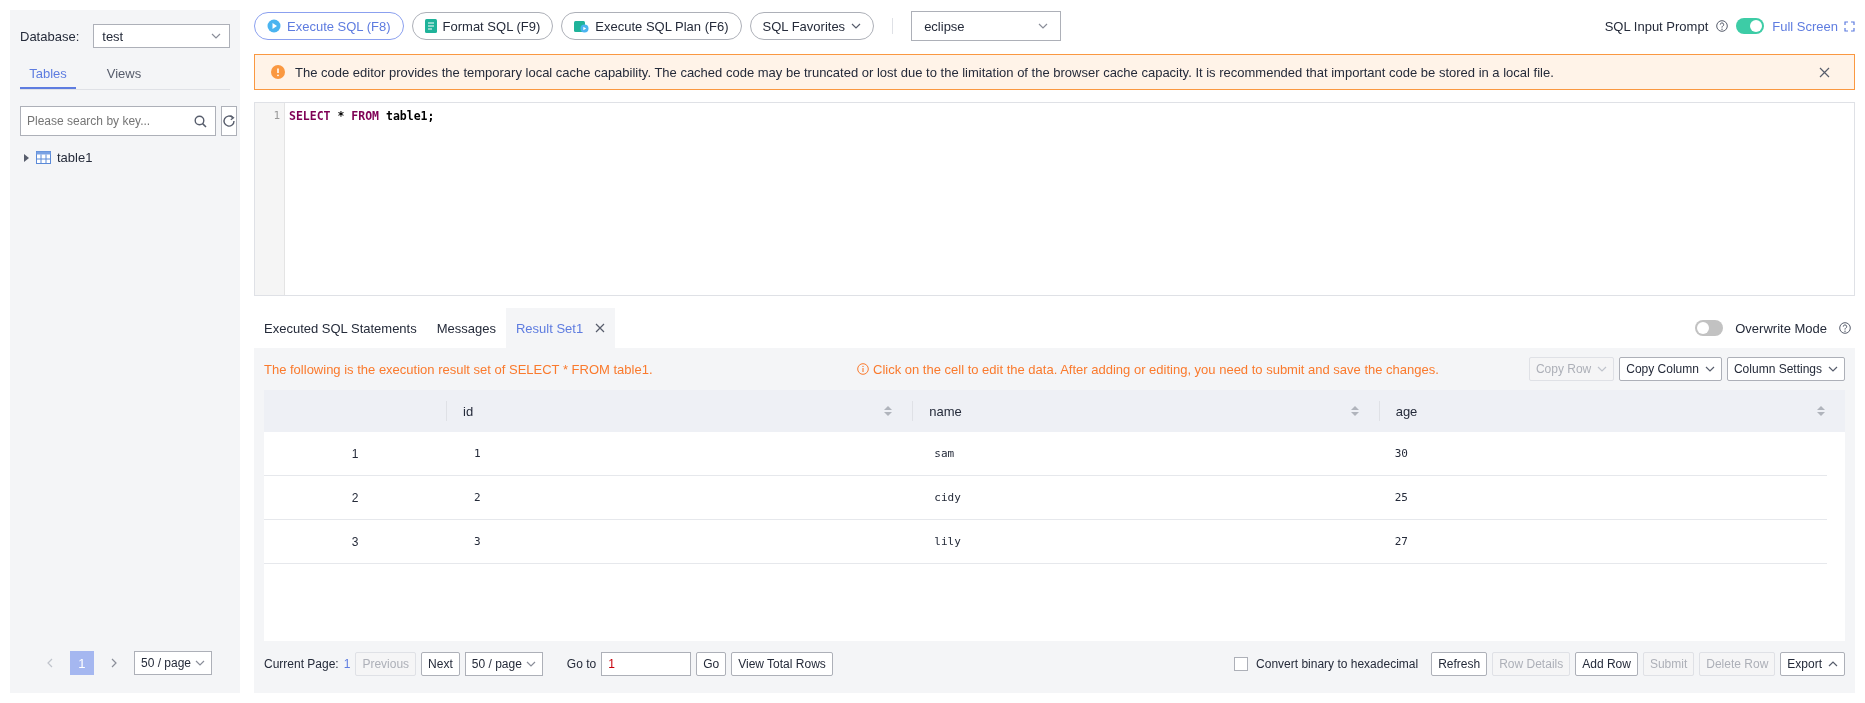 Image resolution: width=1865 pixels, height=703 pixels. What do you see at coordinates (812, 26) in the screenshot?
I see `favorites-dropdown: SQL Favorites` at bounding box center [812, 26].